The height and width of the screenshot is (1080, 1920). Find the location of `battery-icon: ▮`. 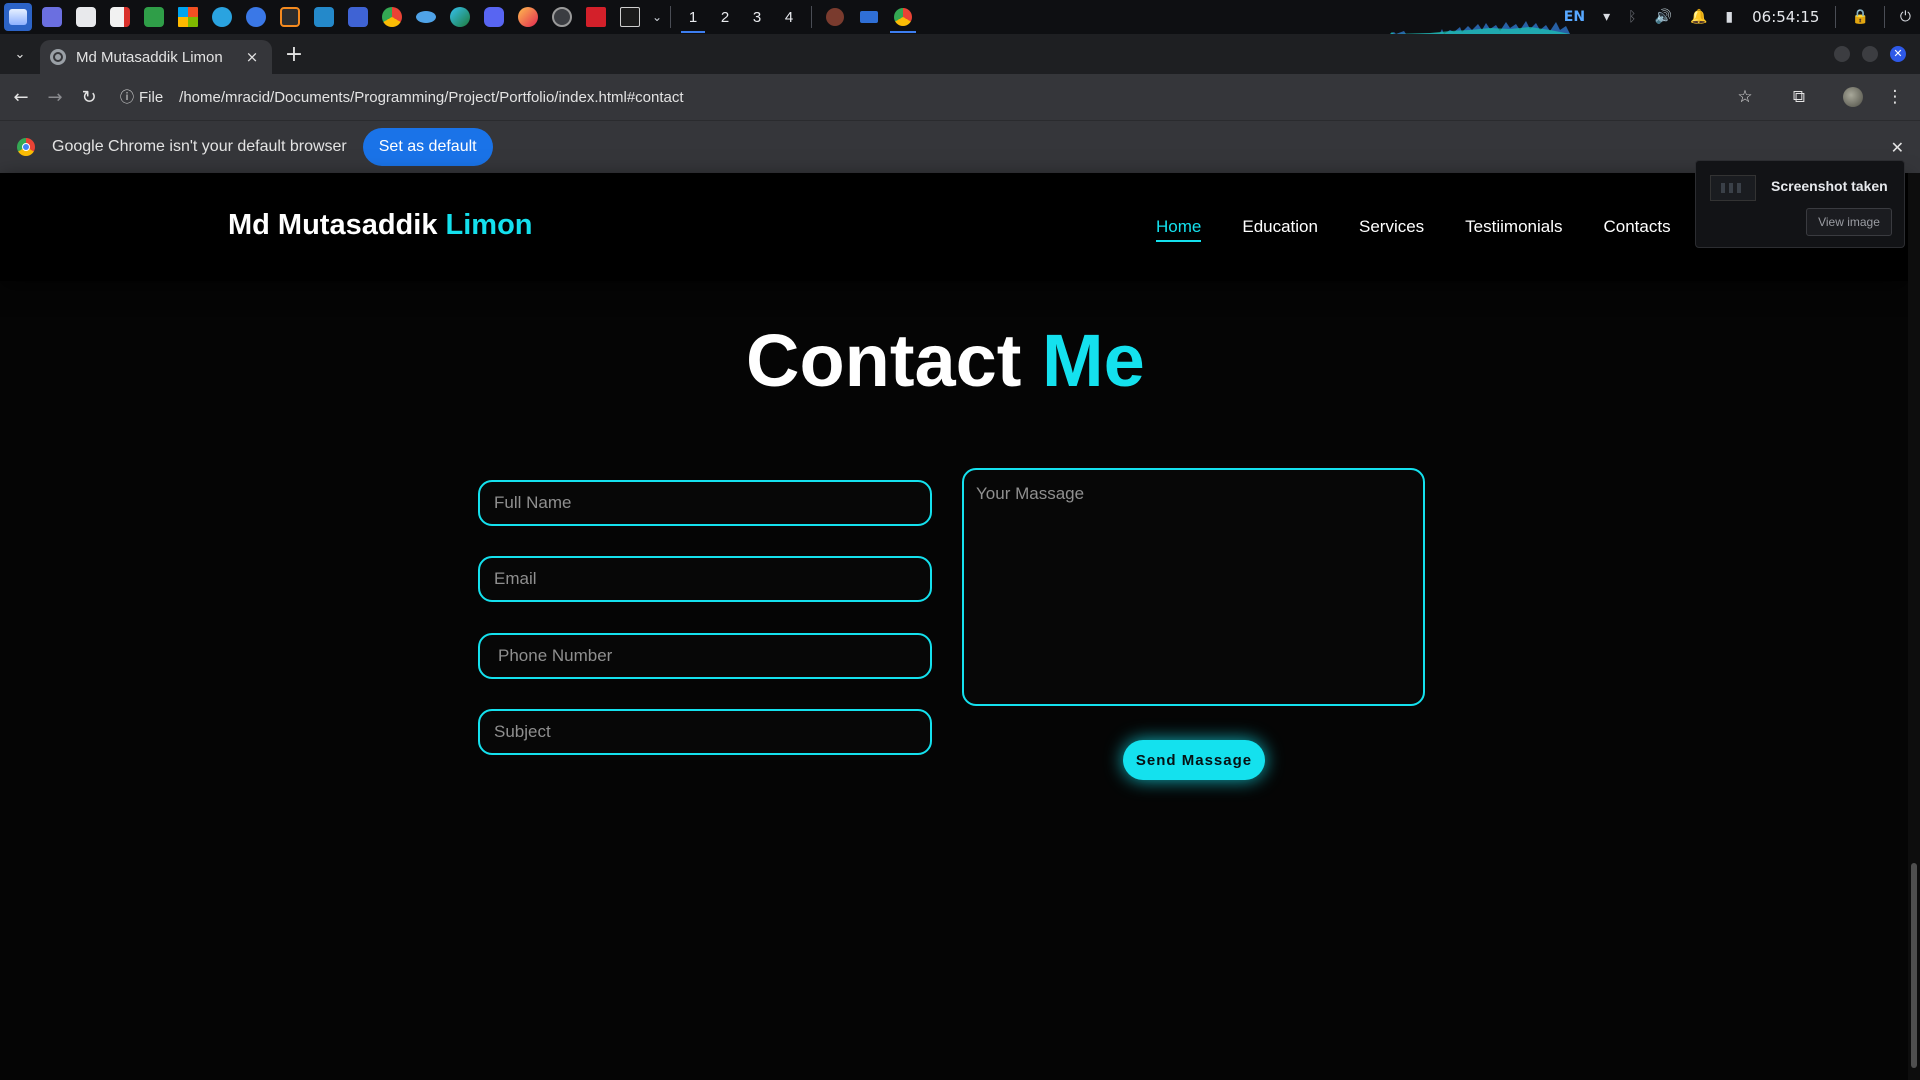

battery-icon: ▮ is located at coordinates (1729, 17).